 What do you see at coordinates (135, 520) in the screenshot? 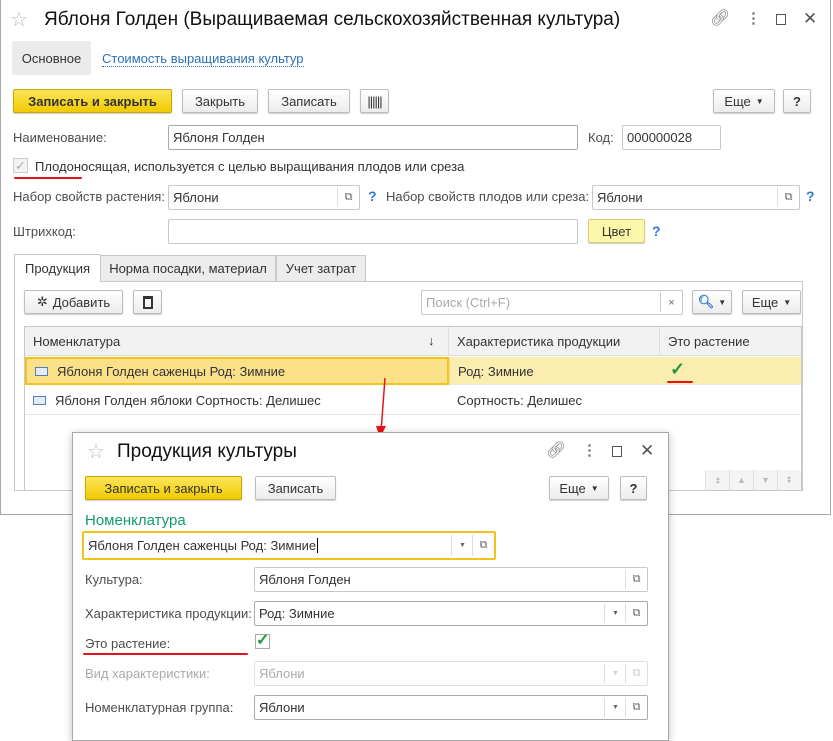
I see `nomenclature-heading: Номенклатура` at bounding box center [135, 520].